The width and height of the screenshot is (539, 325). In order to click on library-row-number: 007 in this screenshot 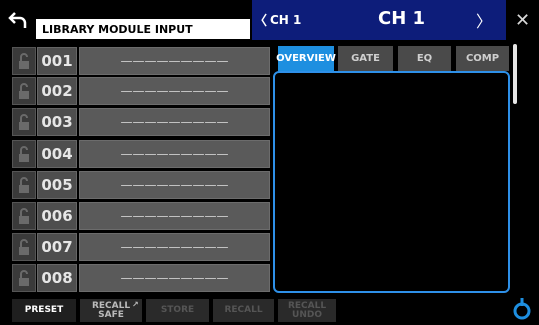, I will do `click(57, 247)`.